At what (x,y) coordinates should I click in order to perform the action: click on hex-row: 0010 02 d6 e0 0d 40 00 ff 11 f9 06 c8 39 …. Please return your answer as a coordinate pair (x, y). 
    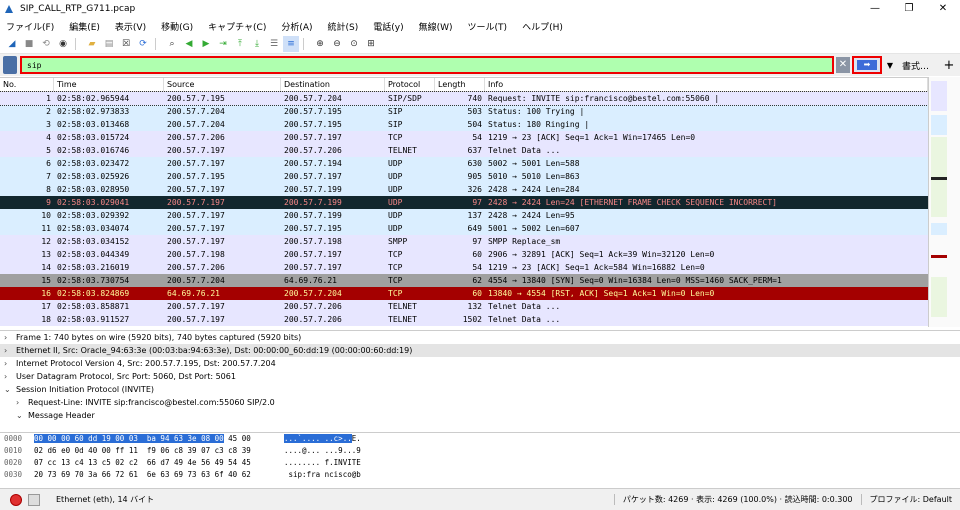
    Looking at the image, I should click on (480, 451).